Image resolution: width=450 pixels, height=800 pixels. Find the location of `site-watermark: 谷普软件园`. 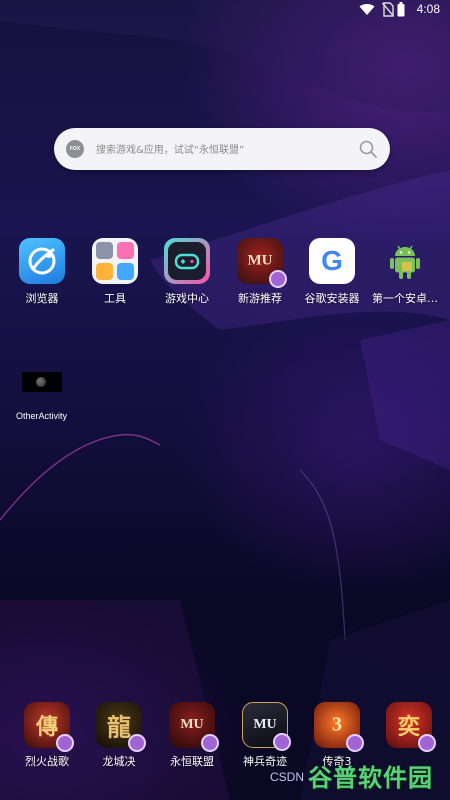

site-watermark: 谷普软件园 is located at coordinates (370, 778).